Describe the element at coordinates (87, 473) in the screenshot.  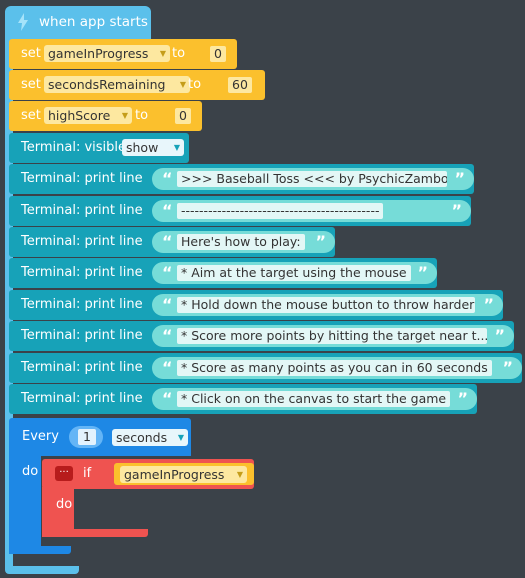
I see `if-label: if` at that location.